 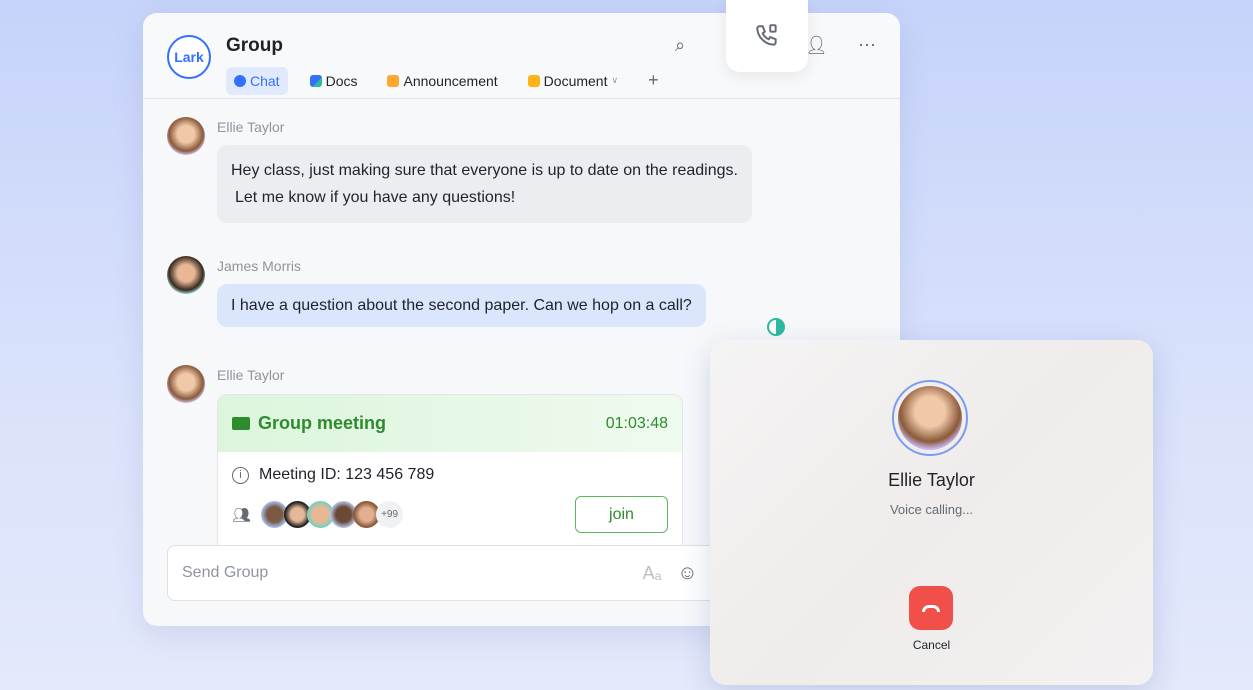 I want to click on emoji-icon: ☺, so click(x=687, y=573).